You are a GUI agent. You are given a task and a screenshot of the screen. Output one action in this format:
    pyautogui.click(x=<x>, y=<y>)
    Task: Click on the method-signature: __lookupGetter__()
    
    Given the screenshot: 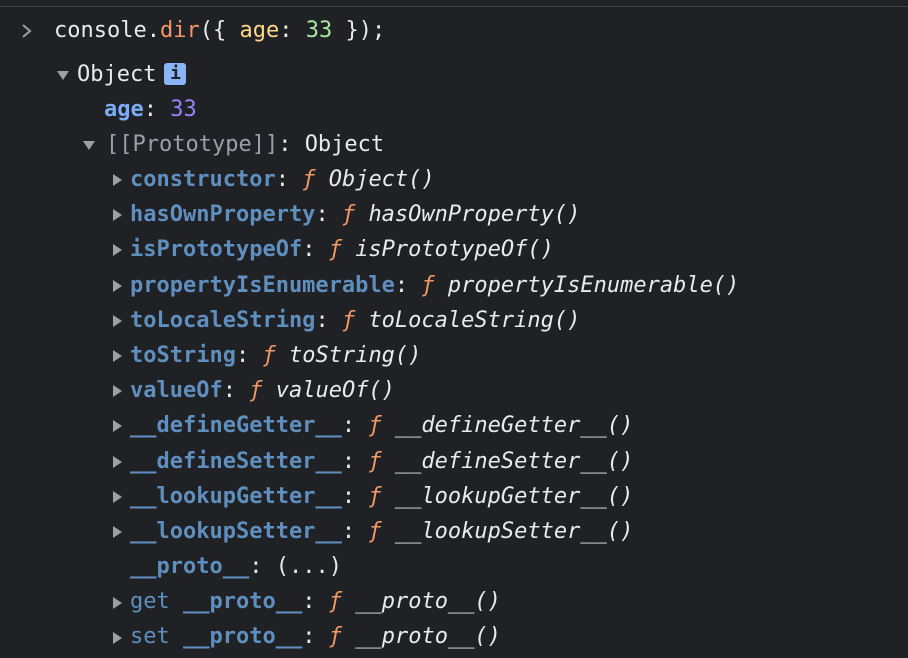 What is the action you would take?
    pyautogui.click(x=514, y=496)
    